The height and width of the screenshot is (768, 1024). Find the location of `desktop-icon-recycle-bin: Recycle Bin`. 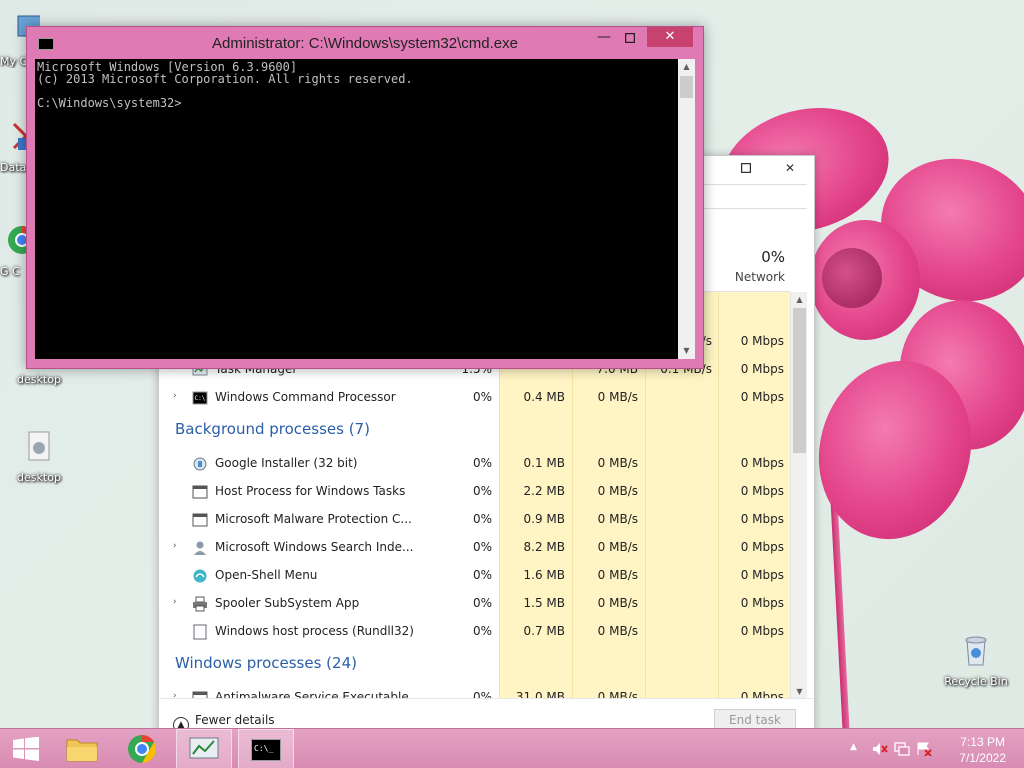

desktop-icon-recycle-bin: Recycle Bin is located at coordinates (976, 660).